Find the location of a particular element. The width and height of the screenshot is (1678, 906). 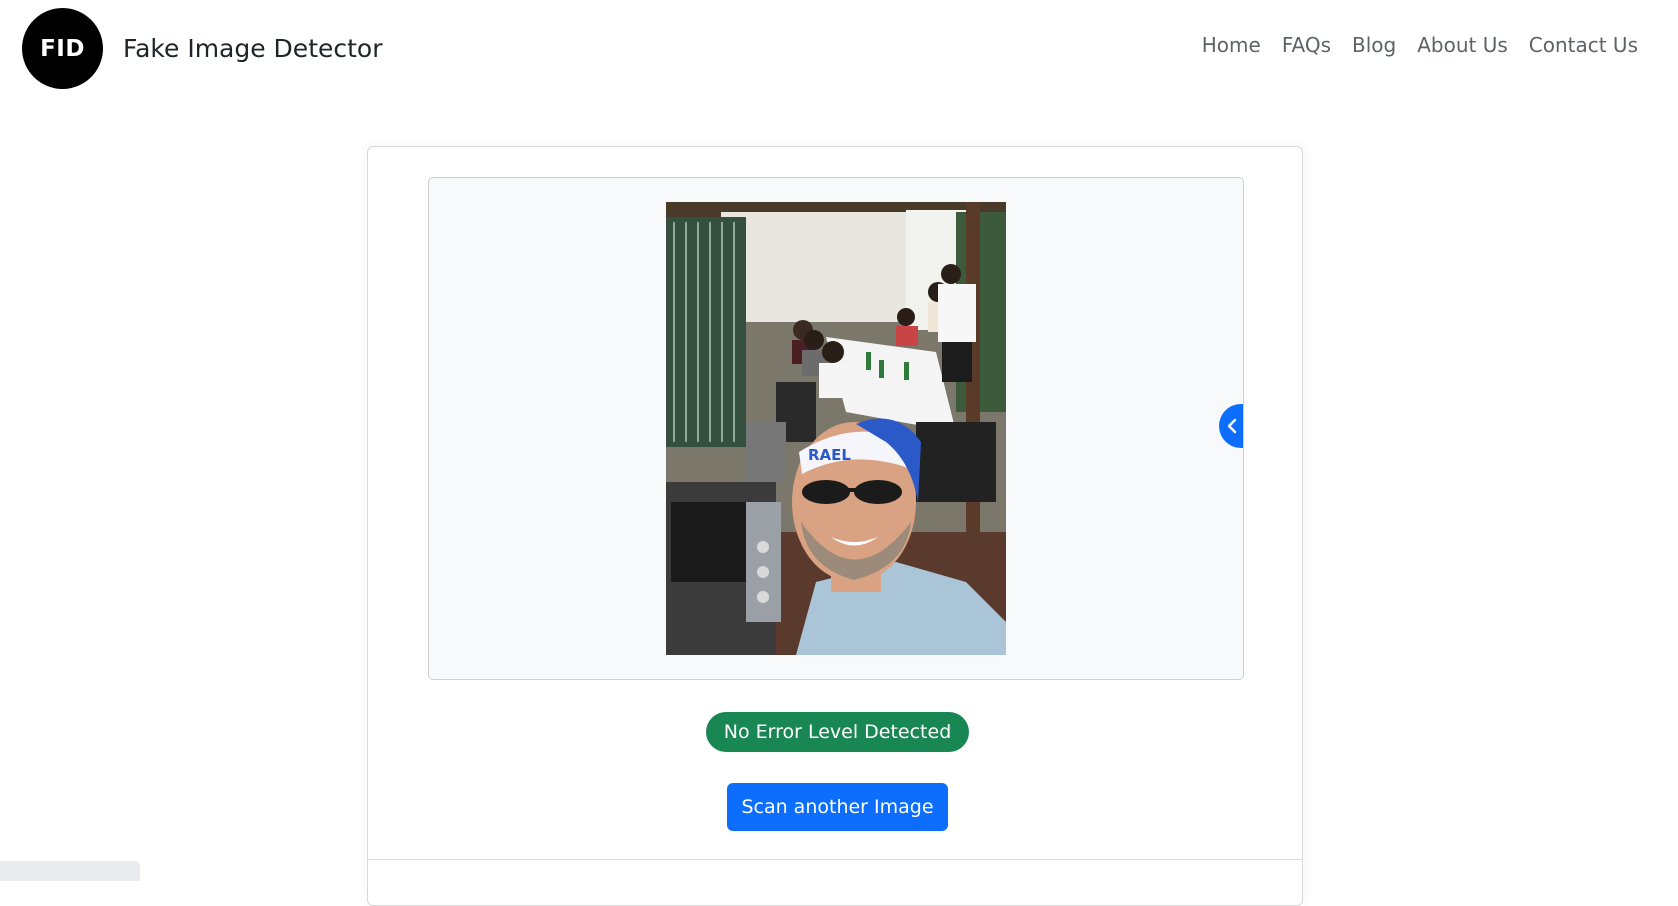

logo-text: FID is located at coordinates (62, 48).